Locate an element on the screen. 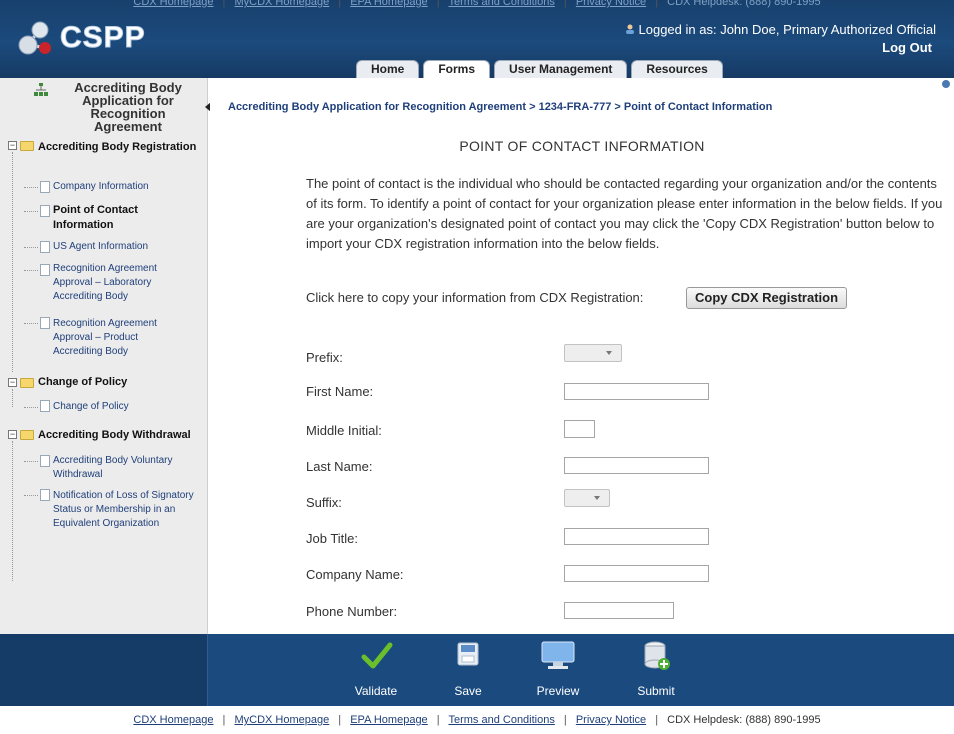 Image resolution: width=954 pixels, height=734 pixels. sidebar-item-change-of-policy: Change of Policy is located at coordinates (128, 407).